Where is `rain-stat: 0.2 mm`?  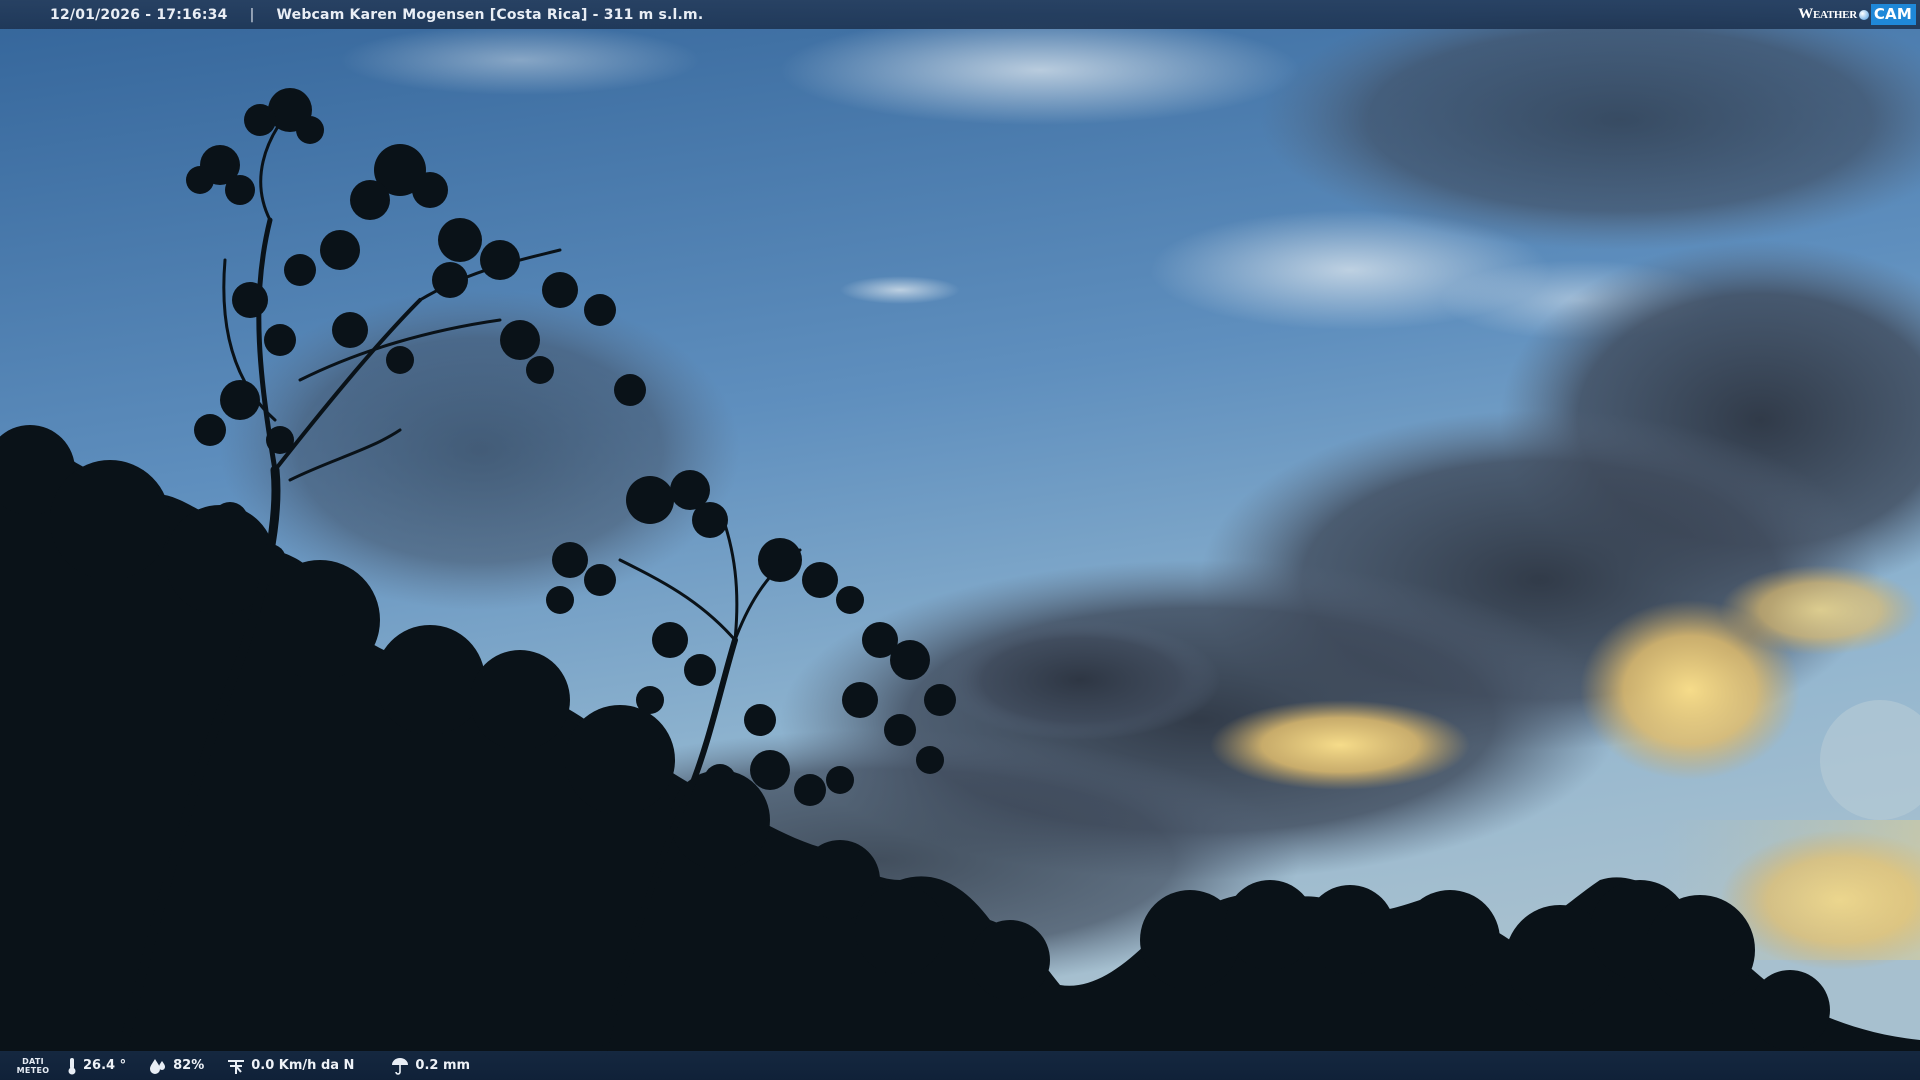 rain-stat: 0.2 mm is located at coordinates (430, 1066).